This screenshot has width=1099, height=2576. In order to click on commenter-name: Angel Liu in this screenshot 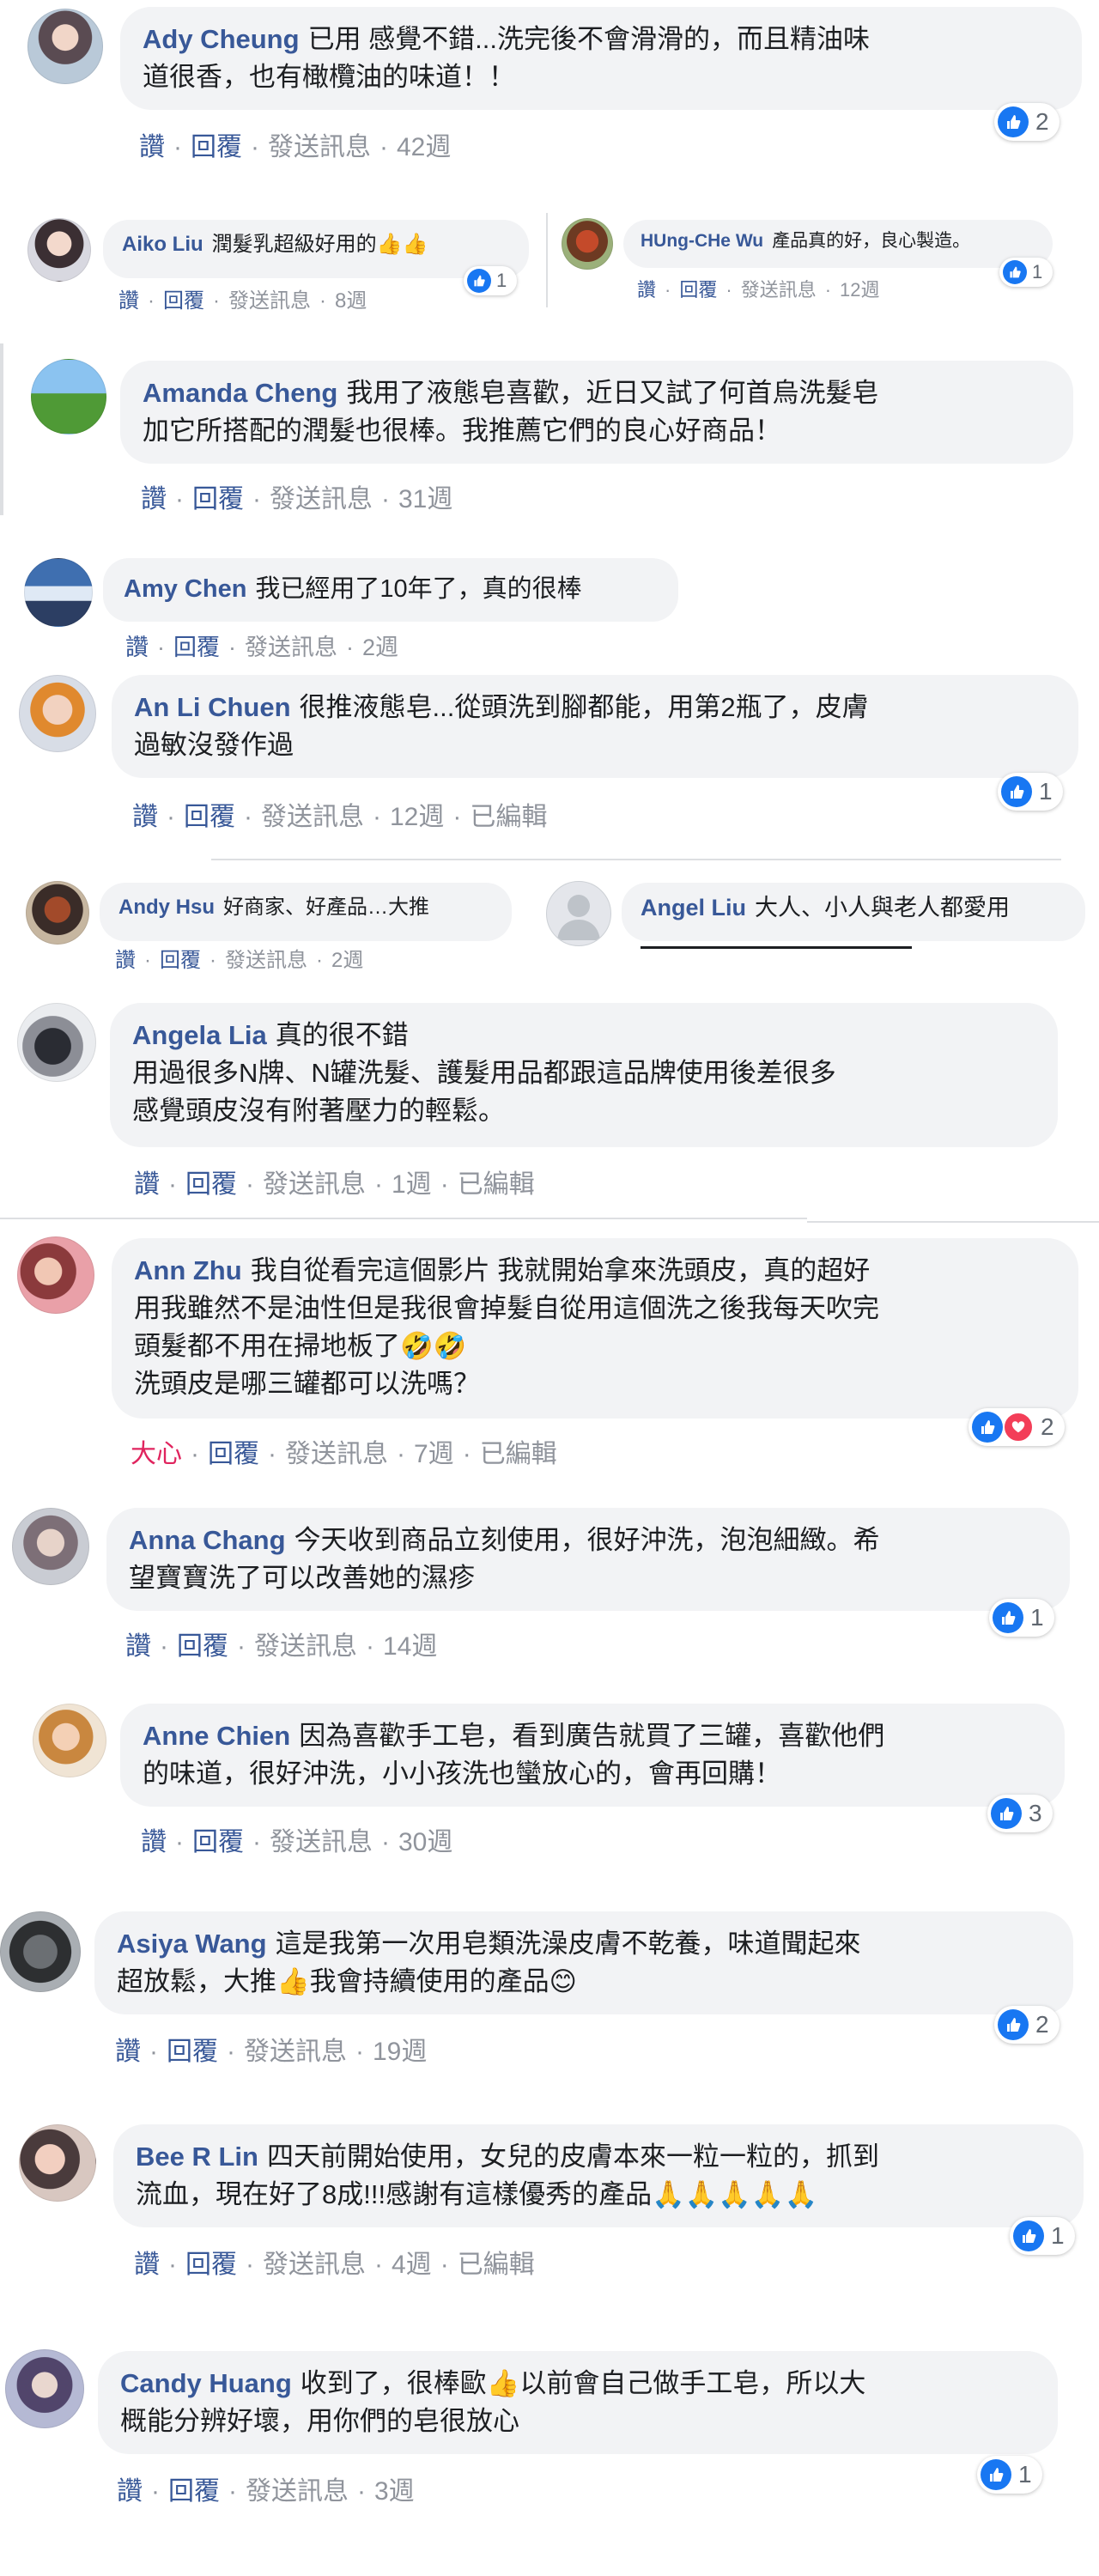, I will do `click(693, 907)`.